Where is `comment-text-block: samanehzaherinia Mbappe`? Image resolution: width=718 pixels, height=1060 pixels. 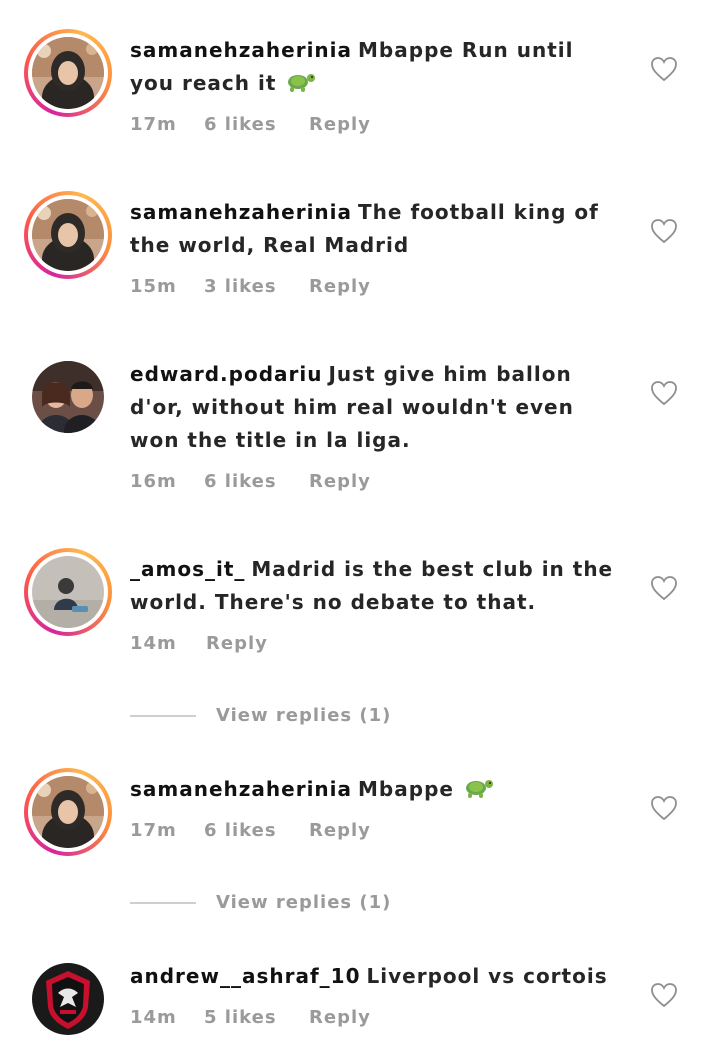 comment-text-block: samanehzaherinia Mbappe is located at coordinates (375, 791).